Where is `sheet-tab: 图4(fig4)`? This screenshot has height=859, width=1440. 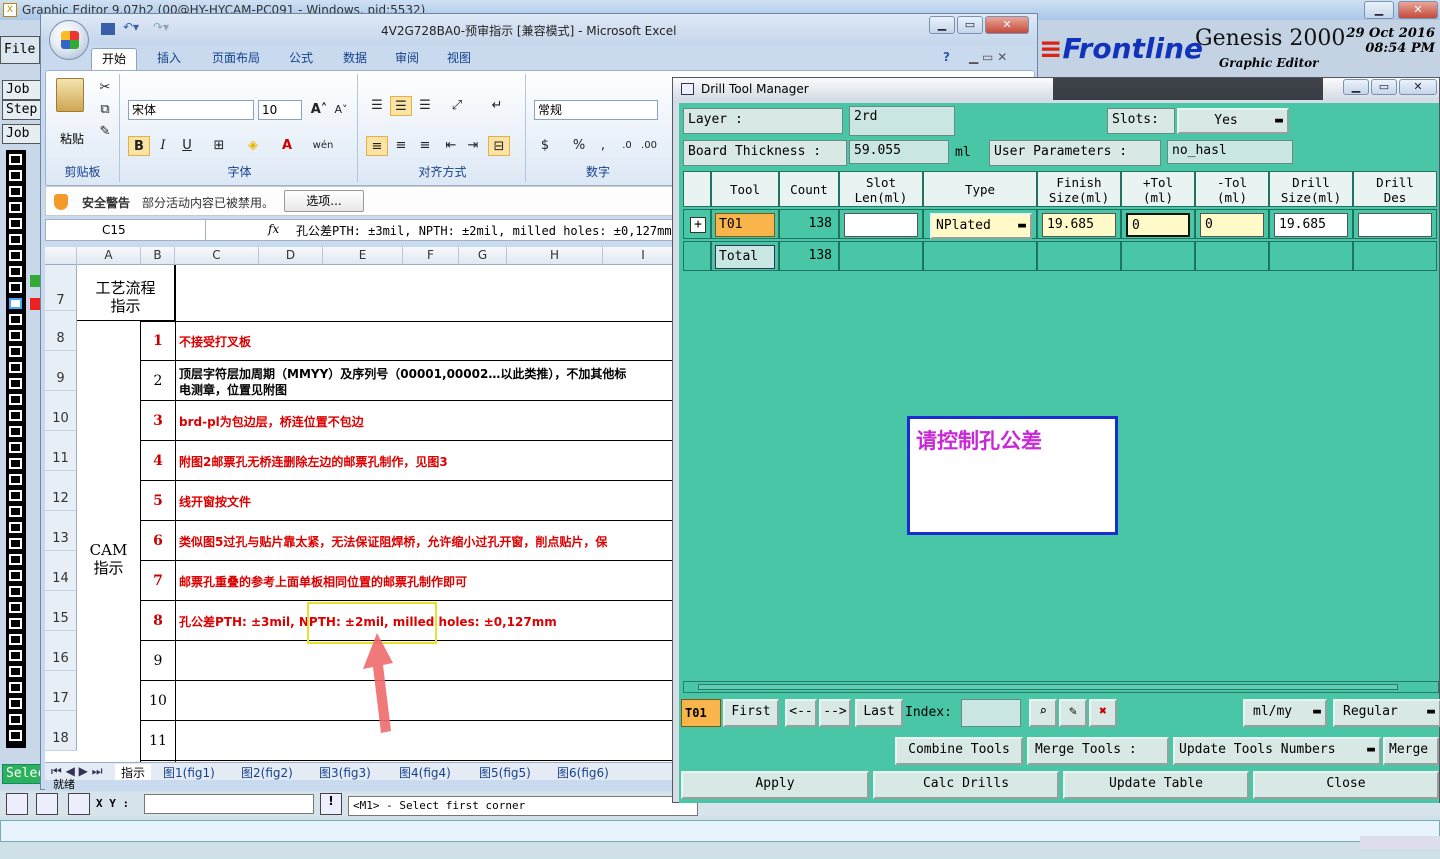
sheet-tab: 图4(fig4) is located at coordinates (425, 772).